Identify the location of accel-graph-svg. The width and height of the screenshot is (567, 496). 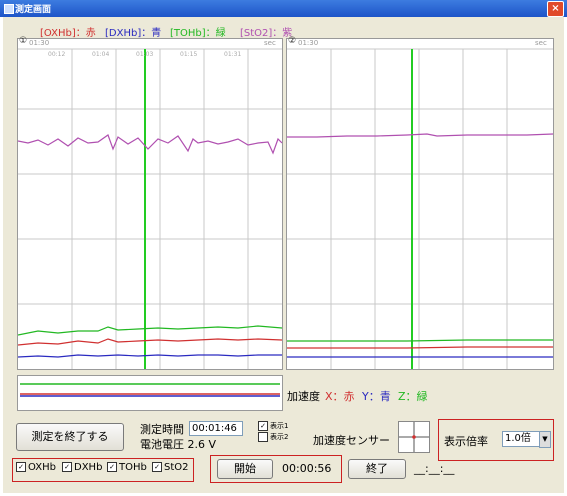
(150, 390).